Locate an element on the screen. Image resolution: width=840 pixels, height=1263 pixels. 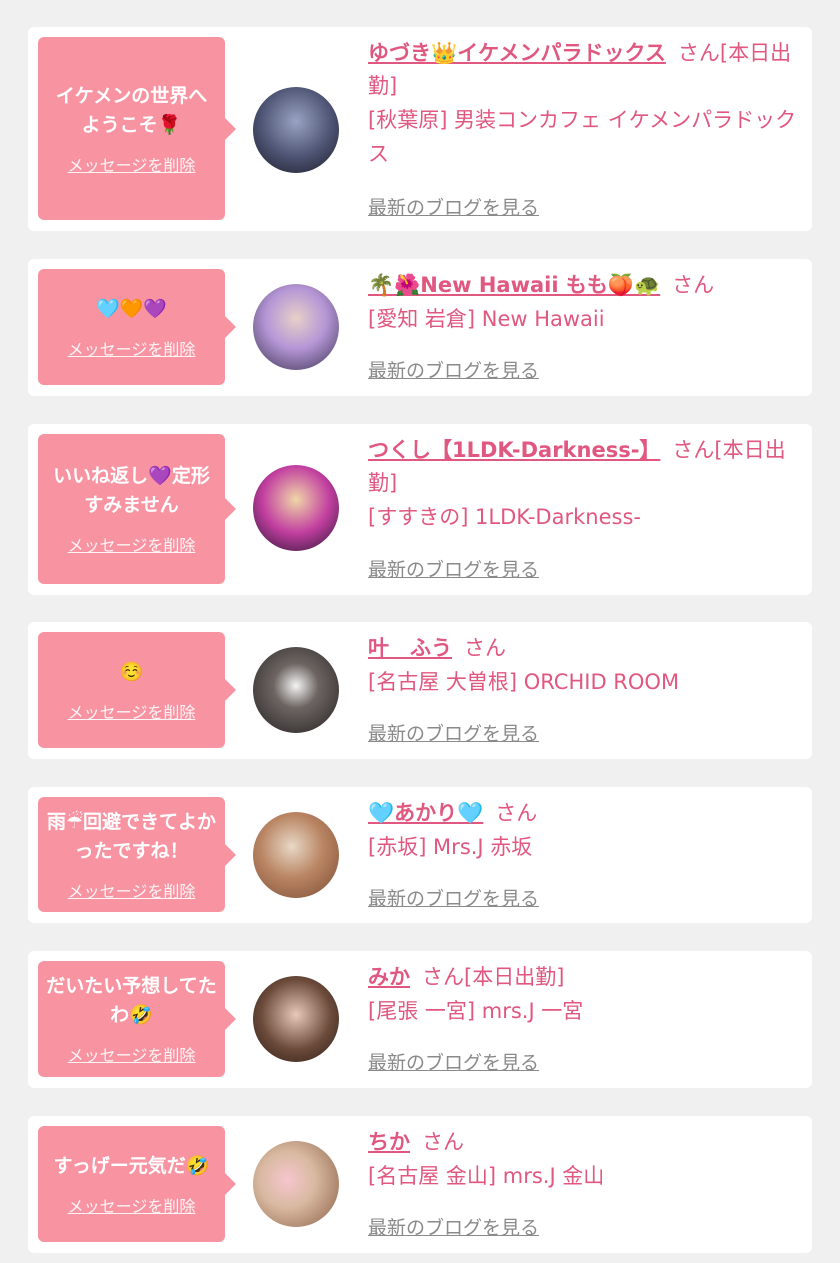
message-bubble: 雨☔回避できてよかったですね！ メッセージを削除 is located at coordinates (137, 854).